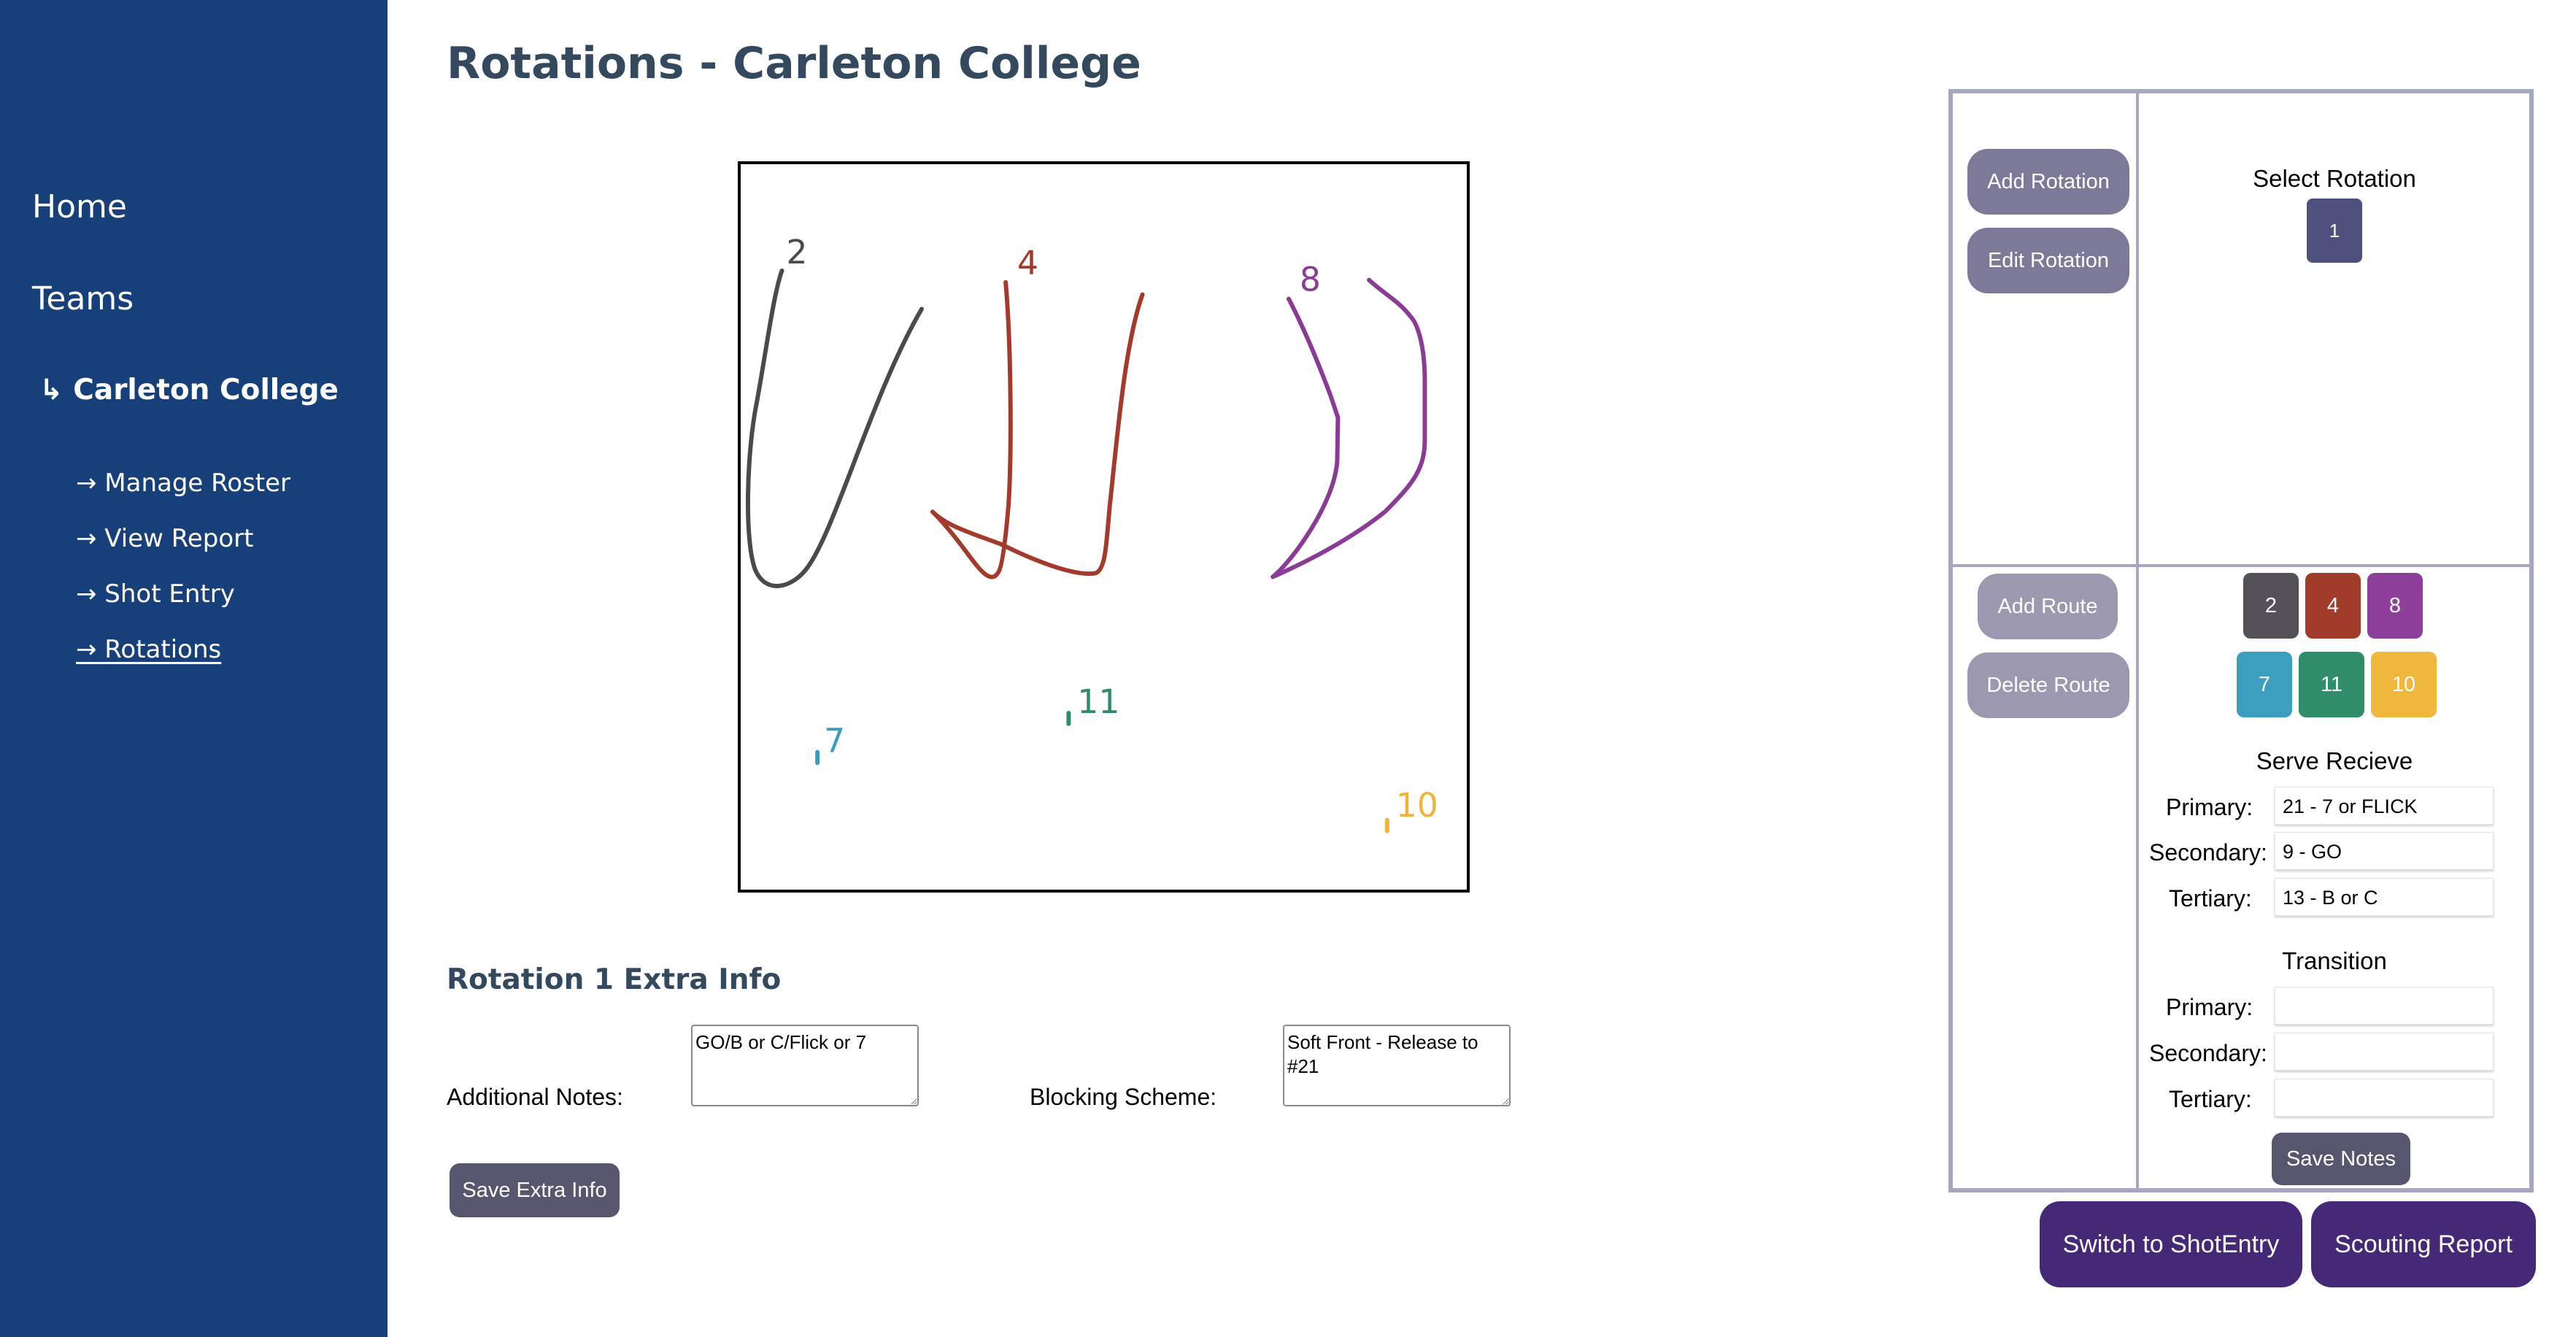  I want to click on transition-secondary-label: Secondary:, so click(2208, 1053).